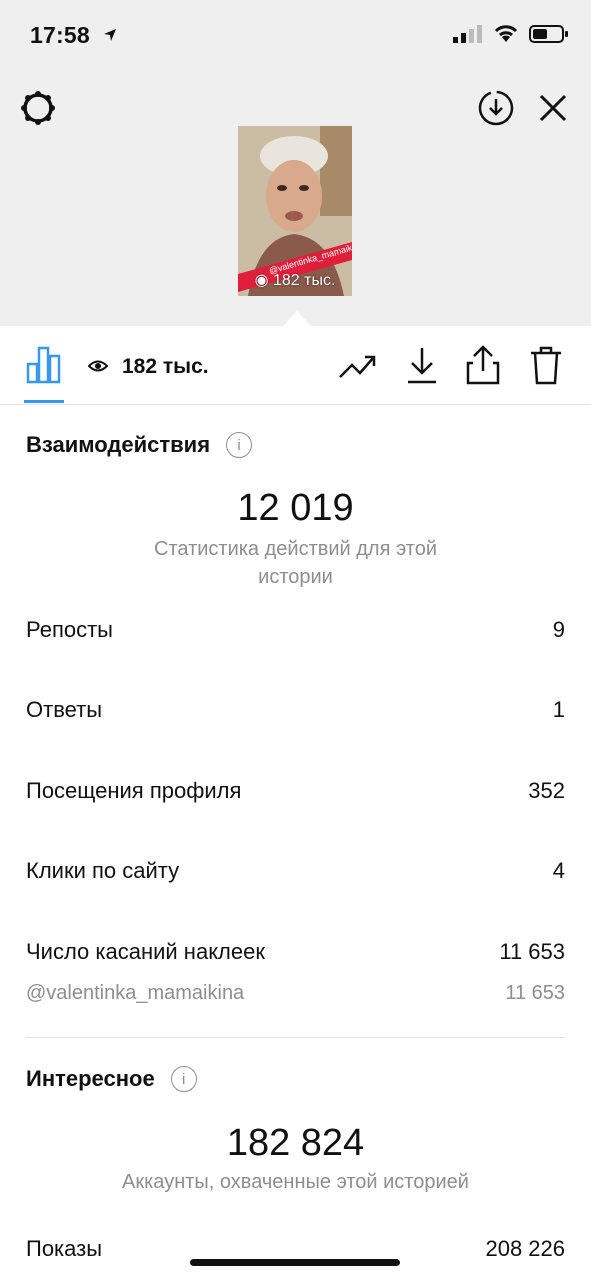 Image resolution: width=591 pixels, height=1280 pixels. What do you see at coordinates (295, 1143) in the screenshot?
I see `discovery-total: 182 824` at bounding box center [295, 1143].